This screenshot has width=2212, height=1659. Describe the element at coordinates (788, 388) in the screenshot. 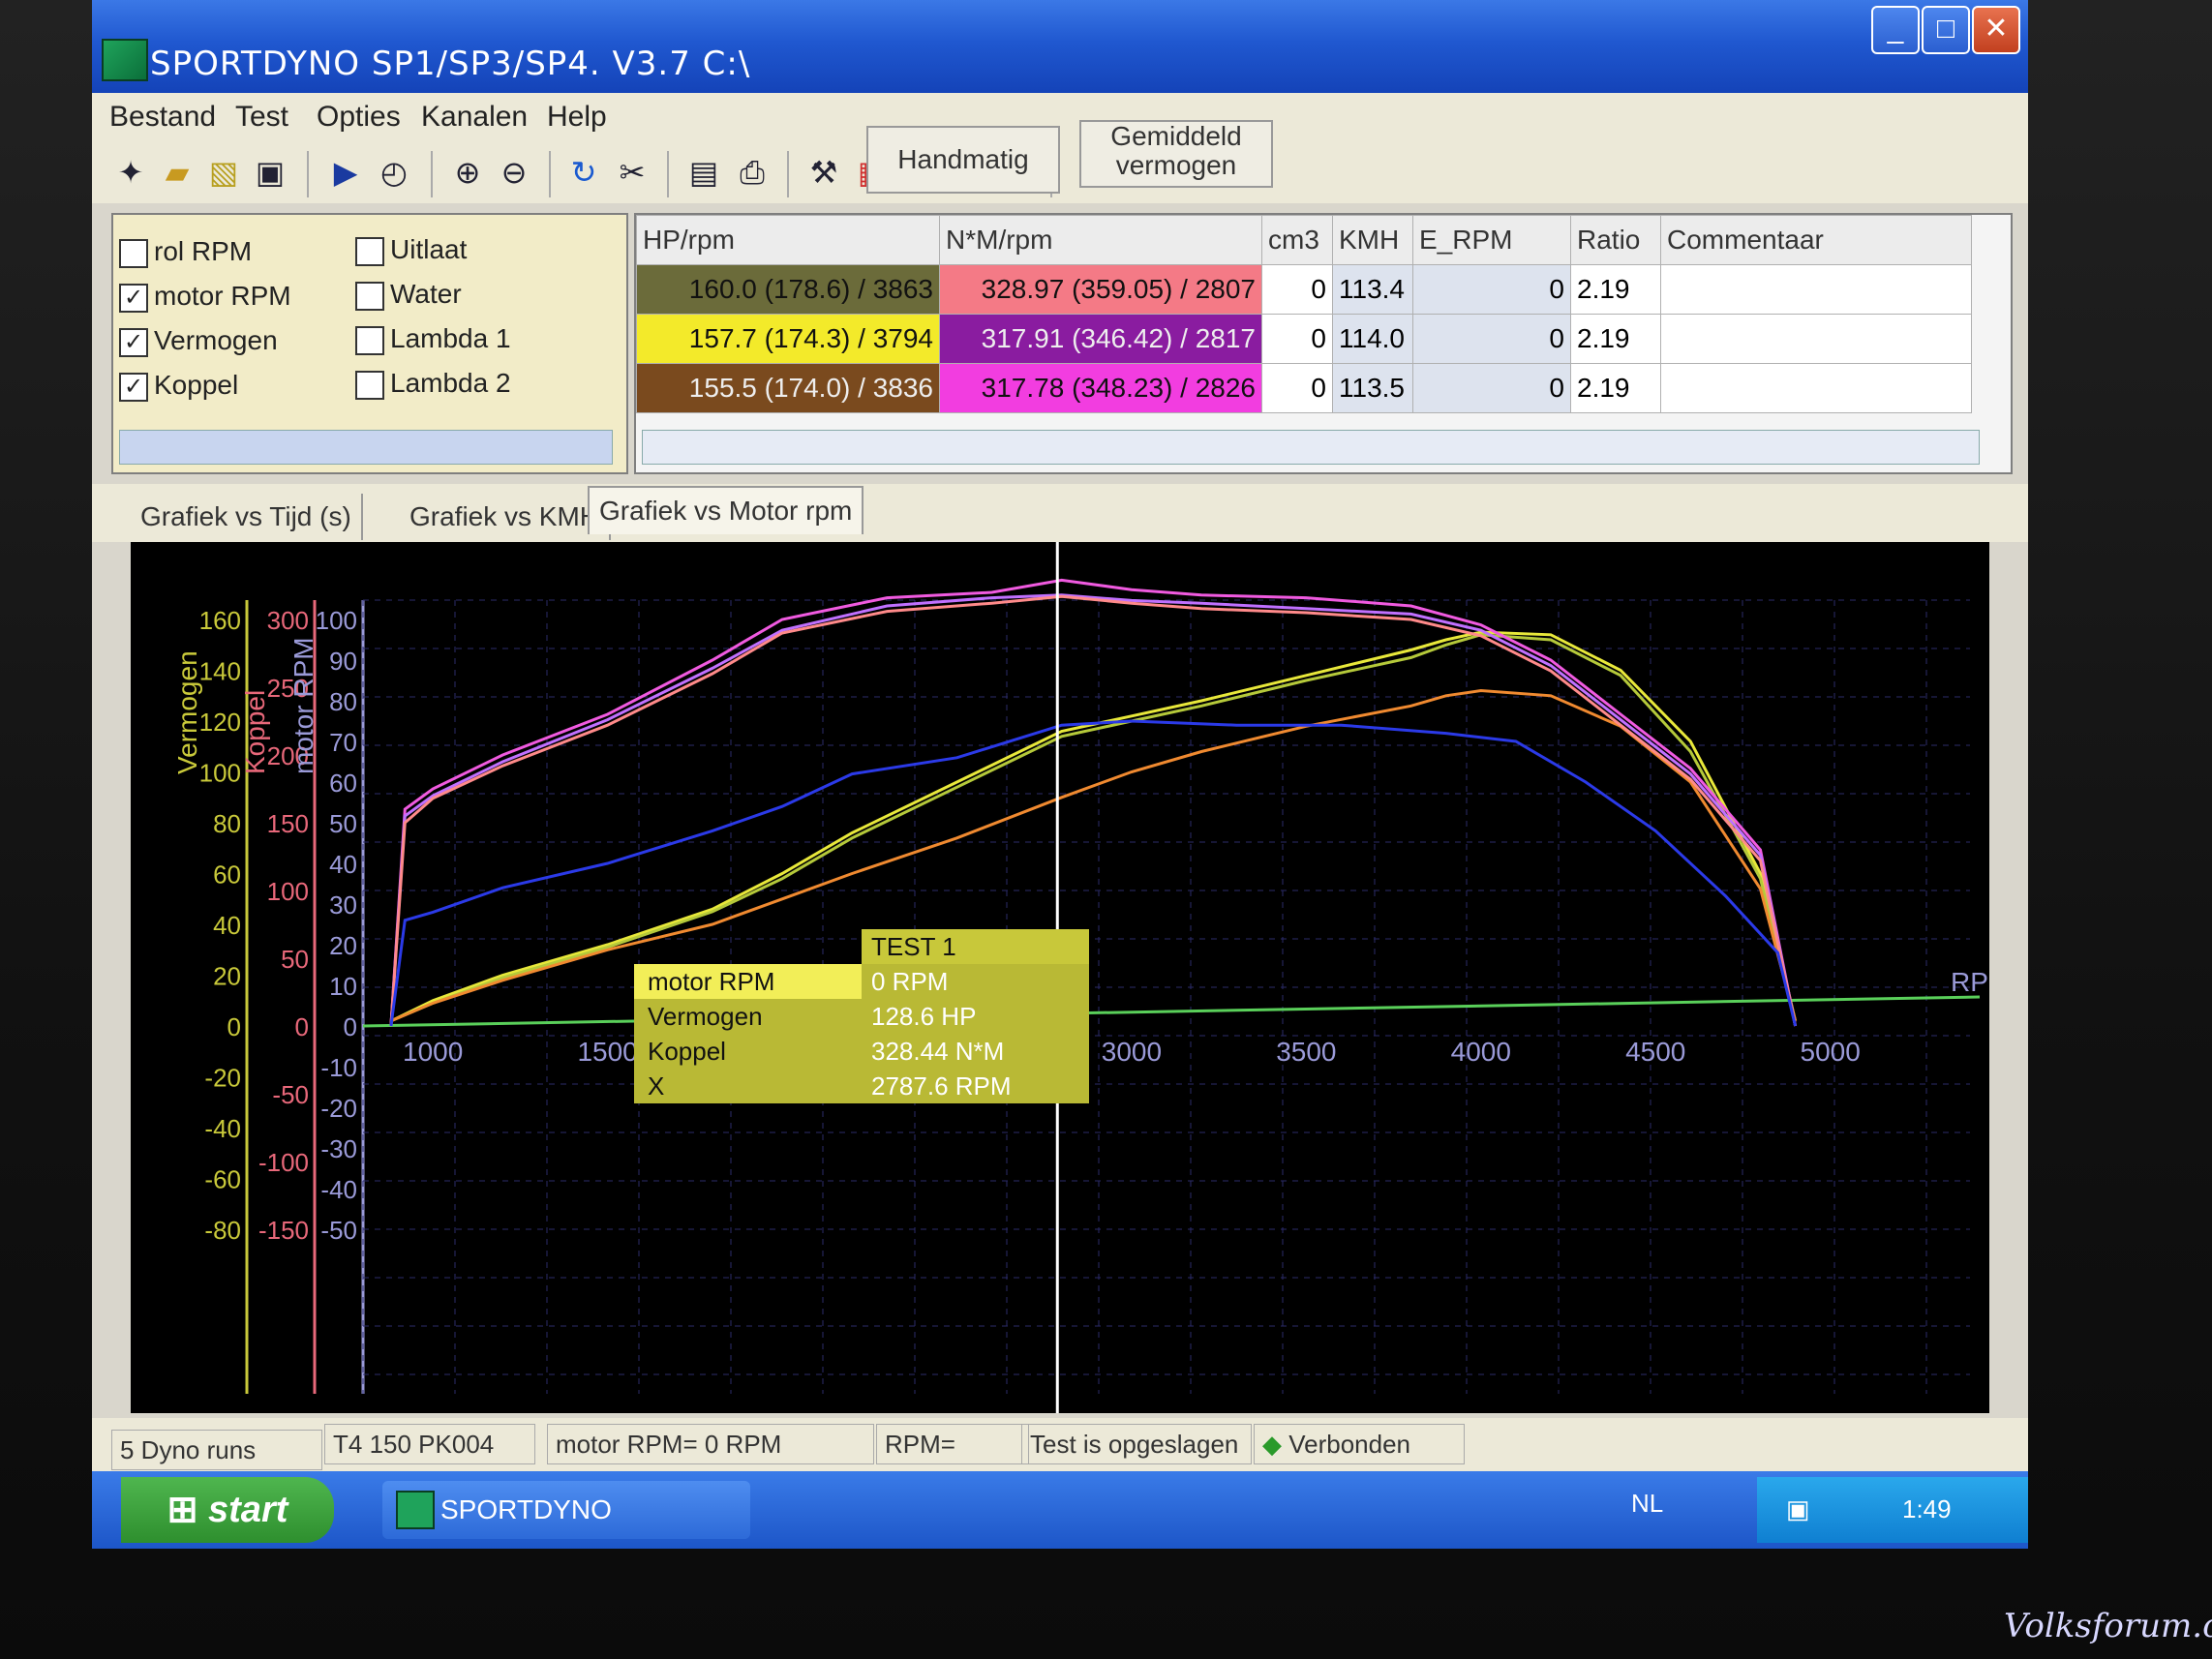

I see `hp-cell: 155.5 (174.0) / 3836` at that location.